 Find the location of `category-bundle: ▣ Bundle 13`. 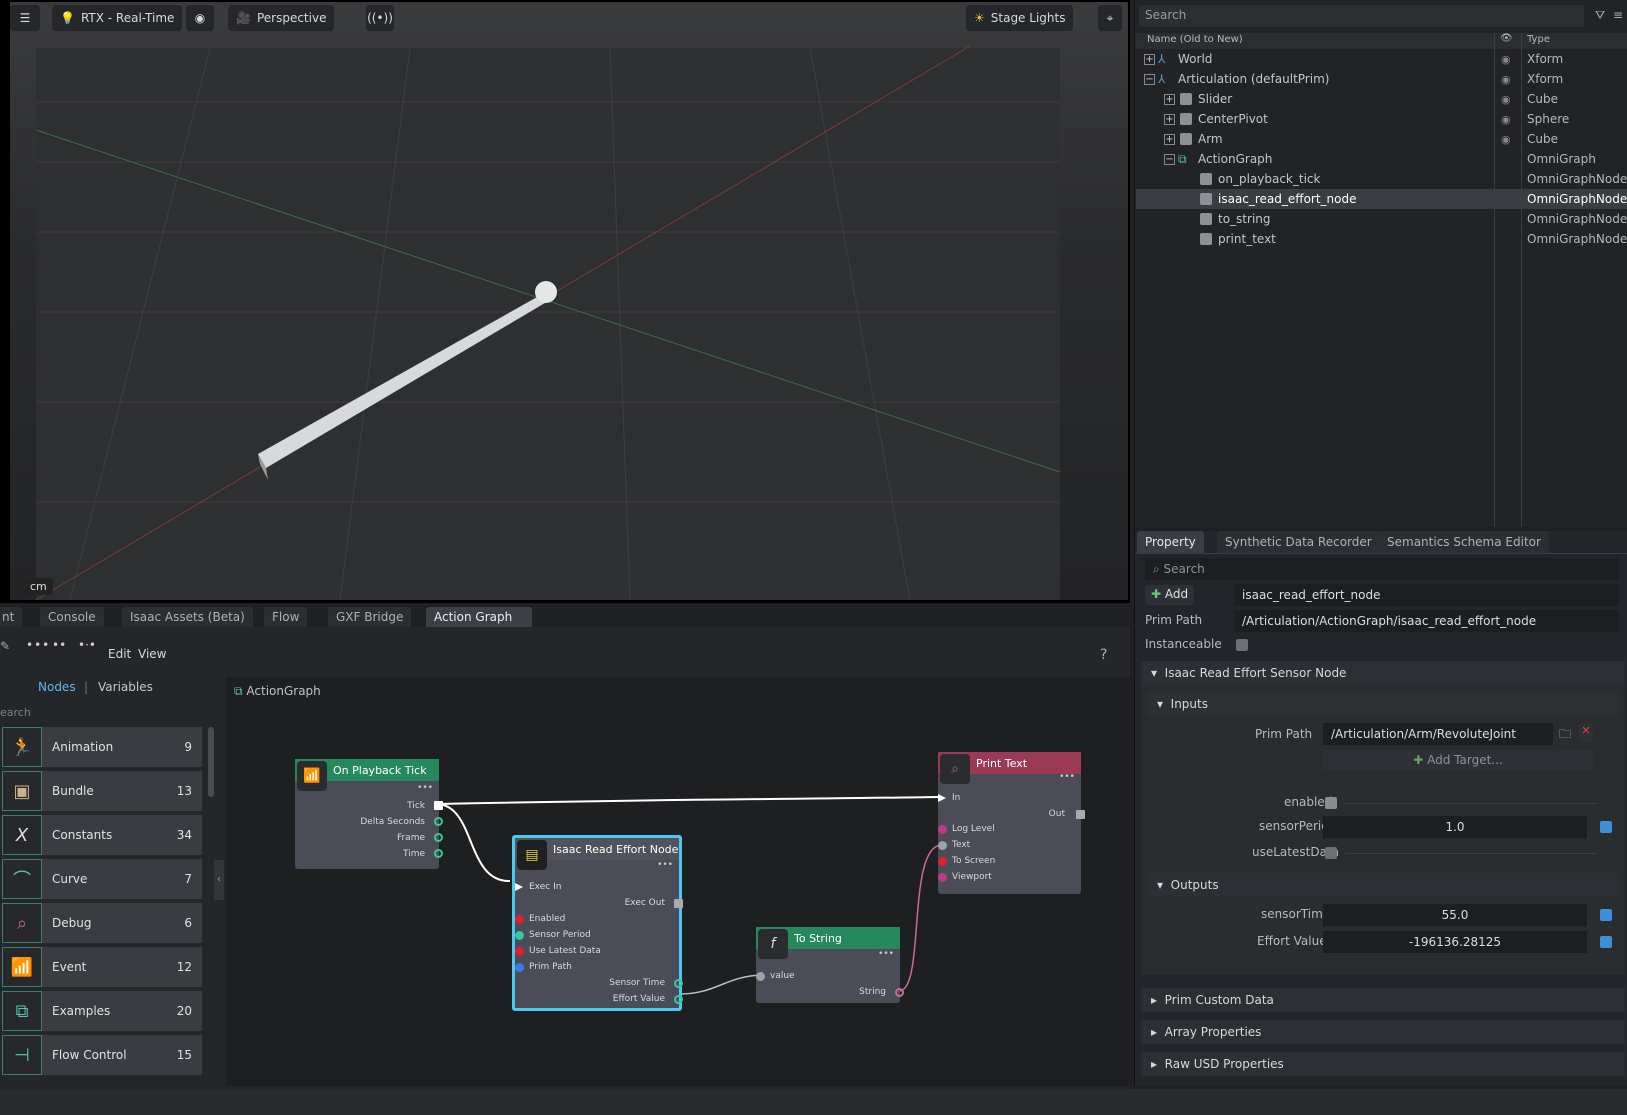

category-bundle: ▣ Bundle 13 is located at coordinates (102, 791).